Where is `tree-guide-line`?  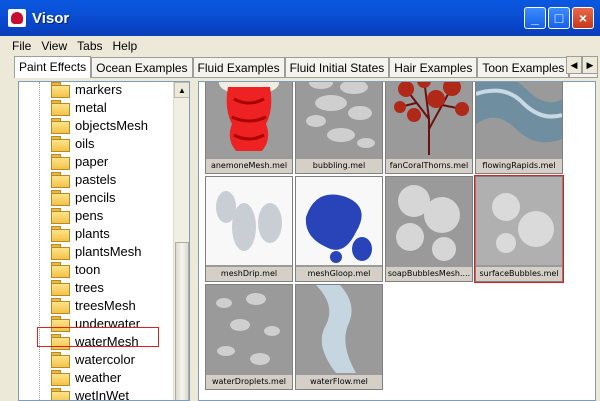 tree-guide-line is located at coordinates (39, 241).